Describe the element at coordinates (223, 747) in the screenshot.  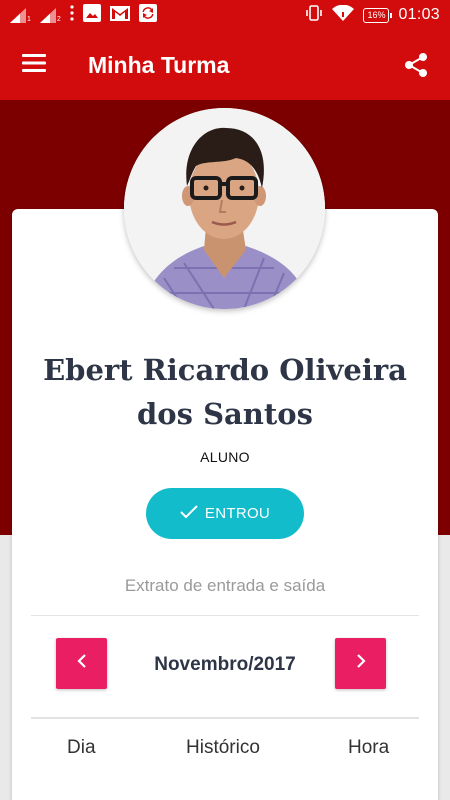
I see `column-header-history: Histórico` at that location.